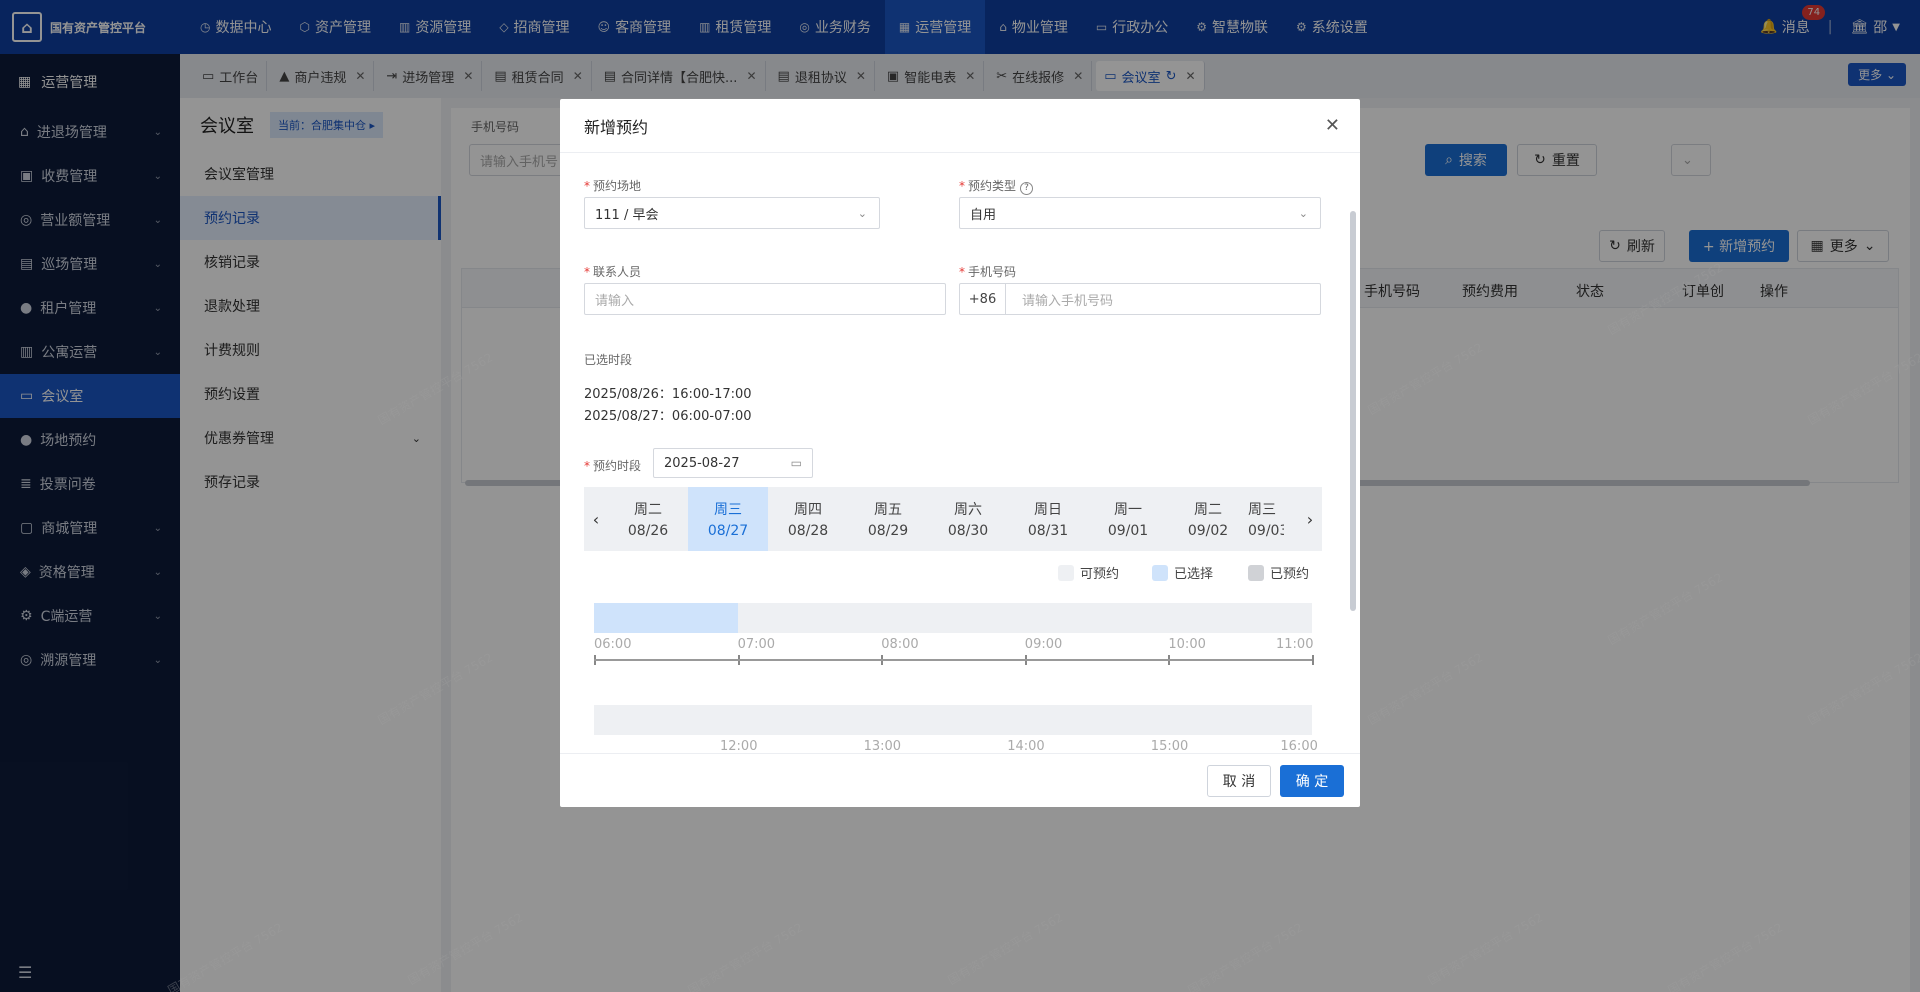  What do you see at coordinates (888, 510) in the screenshot?
I see `day-week: 周五` at bounding box center [888, 510].